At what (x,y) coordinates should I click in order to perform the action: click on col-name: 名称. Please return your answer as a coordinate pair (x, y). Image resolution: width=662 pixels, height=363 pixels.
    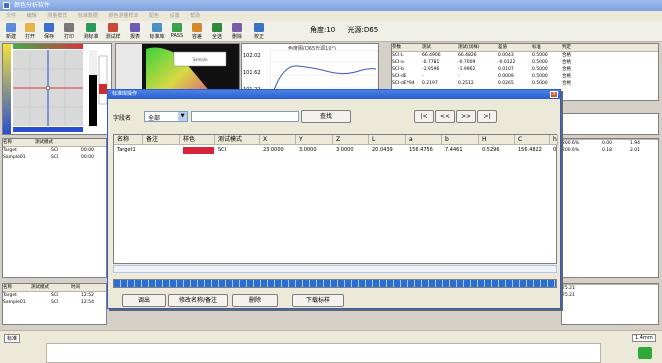
    Looking at the image, I should click on (128, 140).